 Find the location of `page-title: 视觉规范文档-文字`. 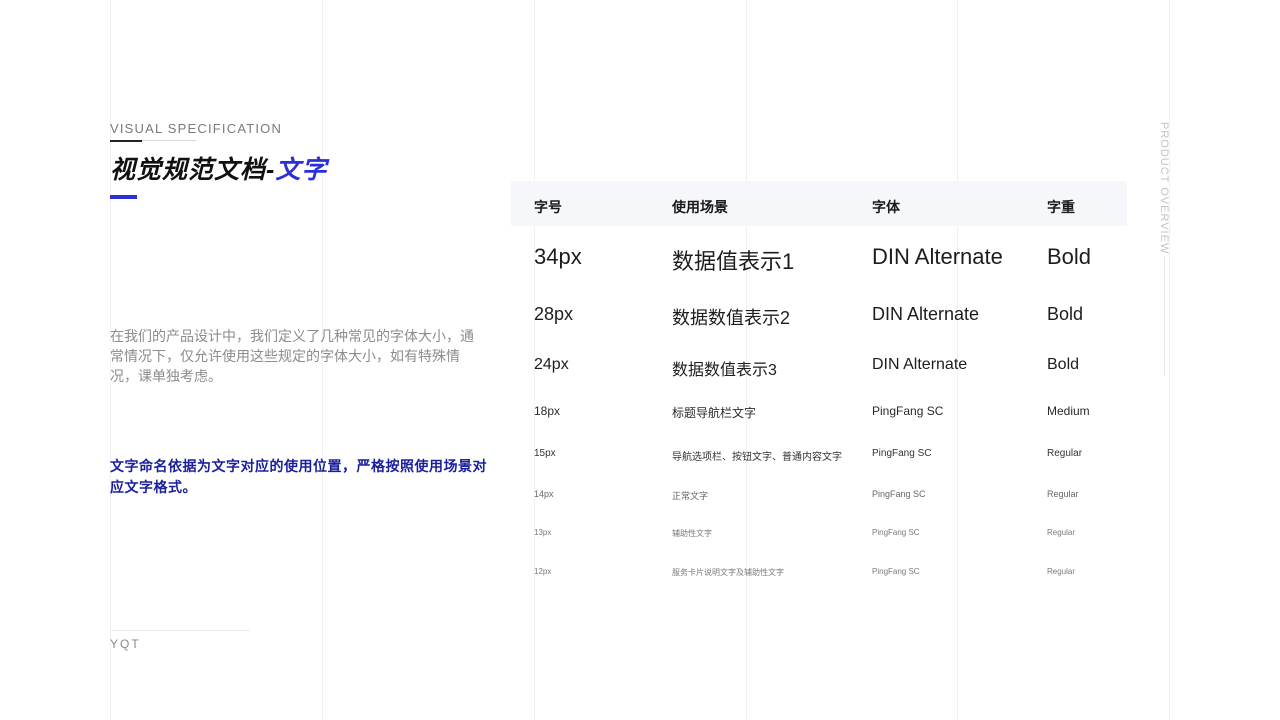

page-title: 视觉规范文档-文字 is located at coordinates (218, 168).